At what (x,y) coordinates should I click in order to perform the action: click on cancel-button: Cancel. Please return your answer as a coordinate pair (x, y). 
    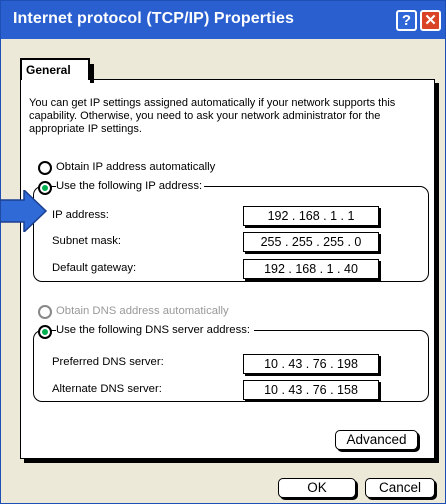
    Looking at the image, I should click on (400, 488).